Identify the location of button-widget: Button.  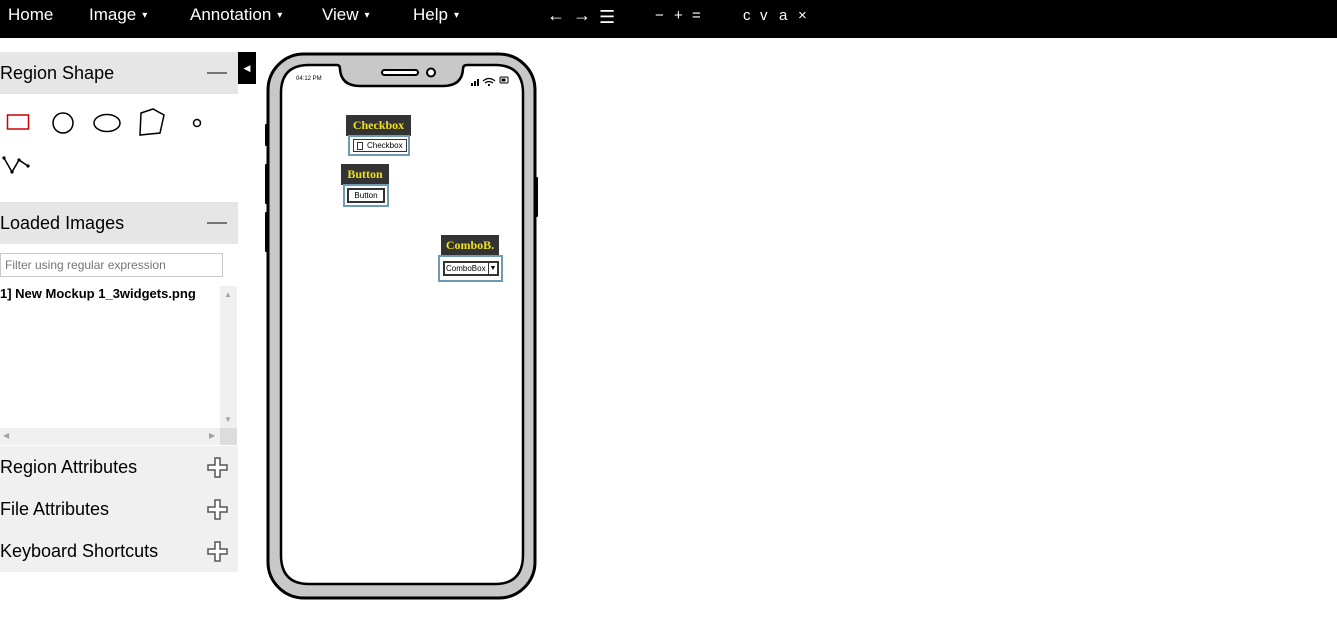
(366, 195).